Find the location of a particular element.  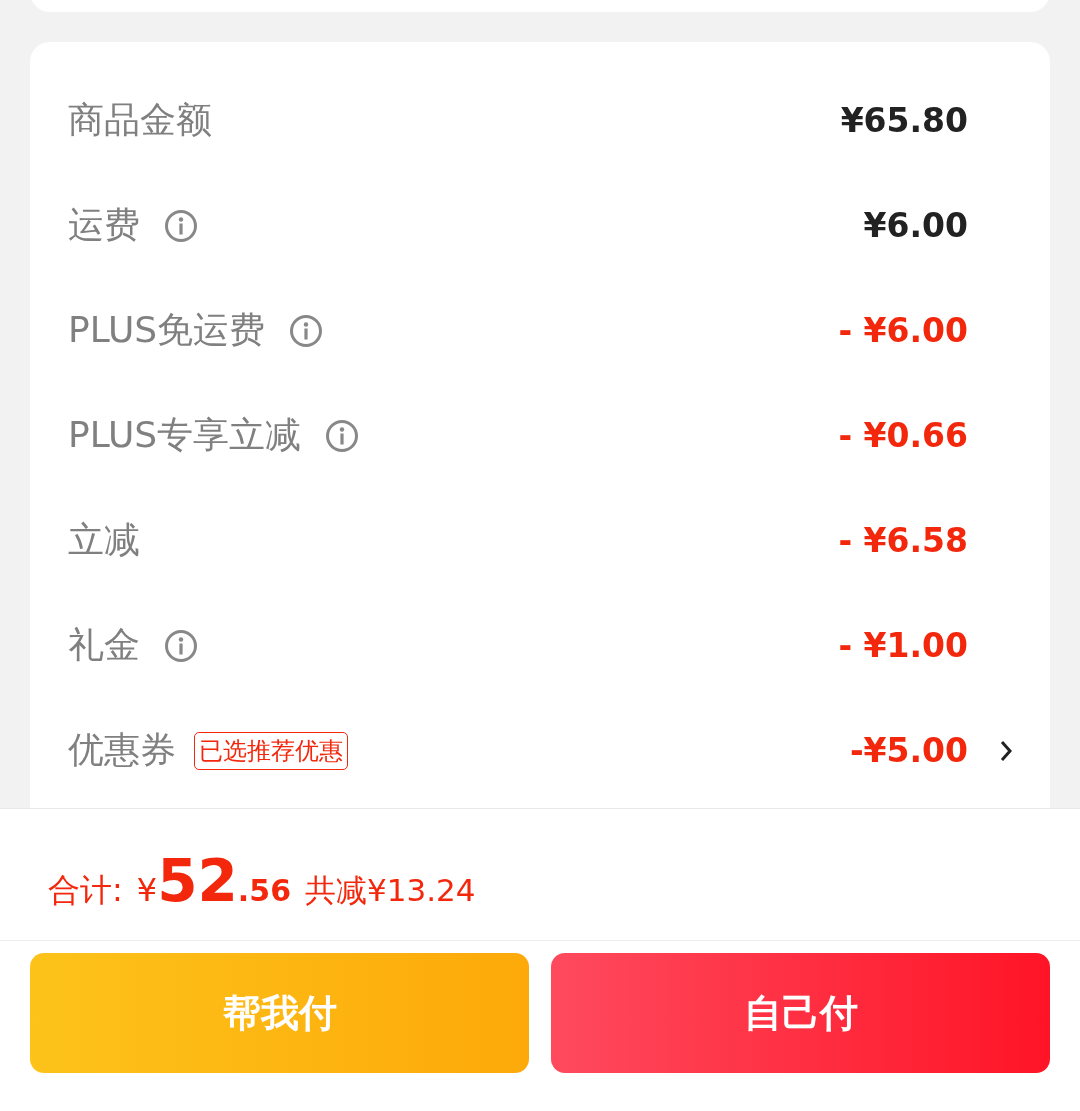

fee-label: 运费 is located at coordinates (104, 225).